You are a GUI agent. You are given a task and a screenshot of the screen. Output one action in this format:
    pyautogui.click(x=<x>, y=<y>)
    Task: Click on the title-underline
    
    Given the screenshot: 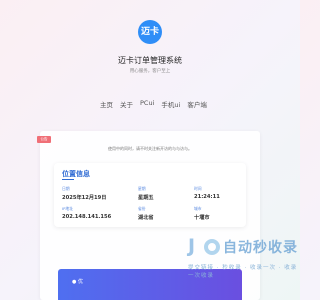 What is the action you would take?
    pyautogui.click(x=68, y=179)
    